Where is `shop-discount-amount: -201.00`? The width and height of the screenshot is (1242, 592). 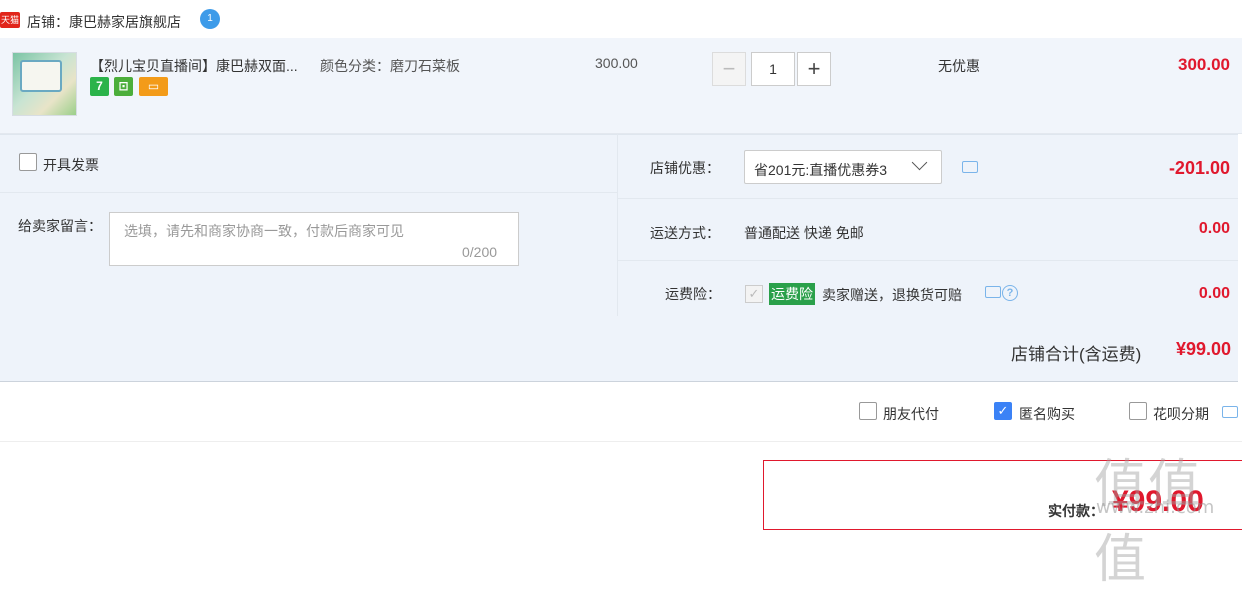 shop-discount-amount: -201.00 is located at coordinates (1199, 168).